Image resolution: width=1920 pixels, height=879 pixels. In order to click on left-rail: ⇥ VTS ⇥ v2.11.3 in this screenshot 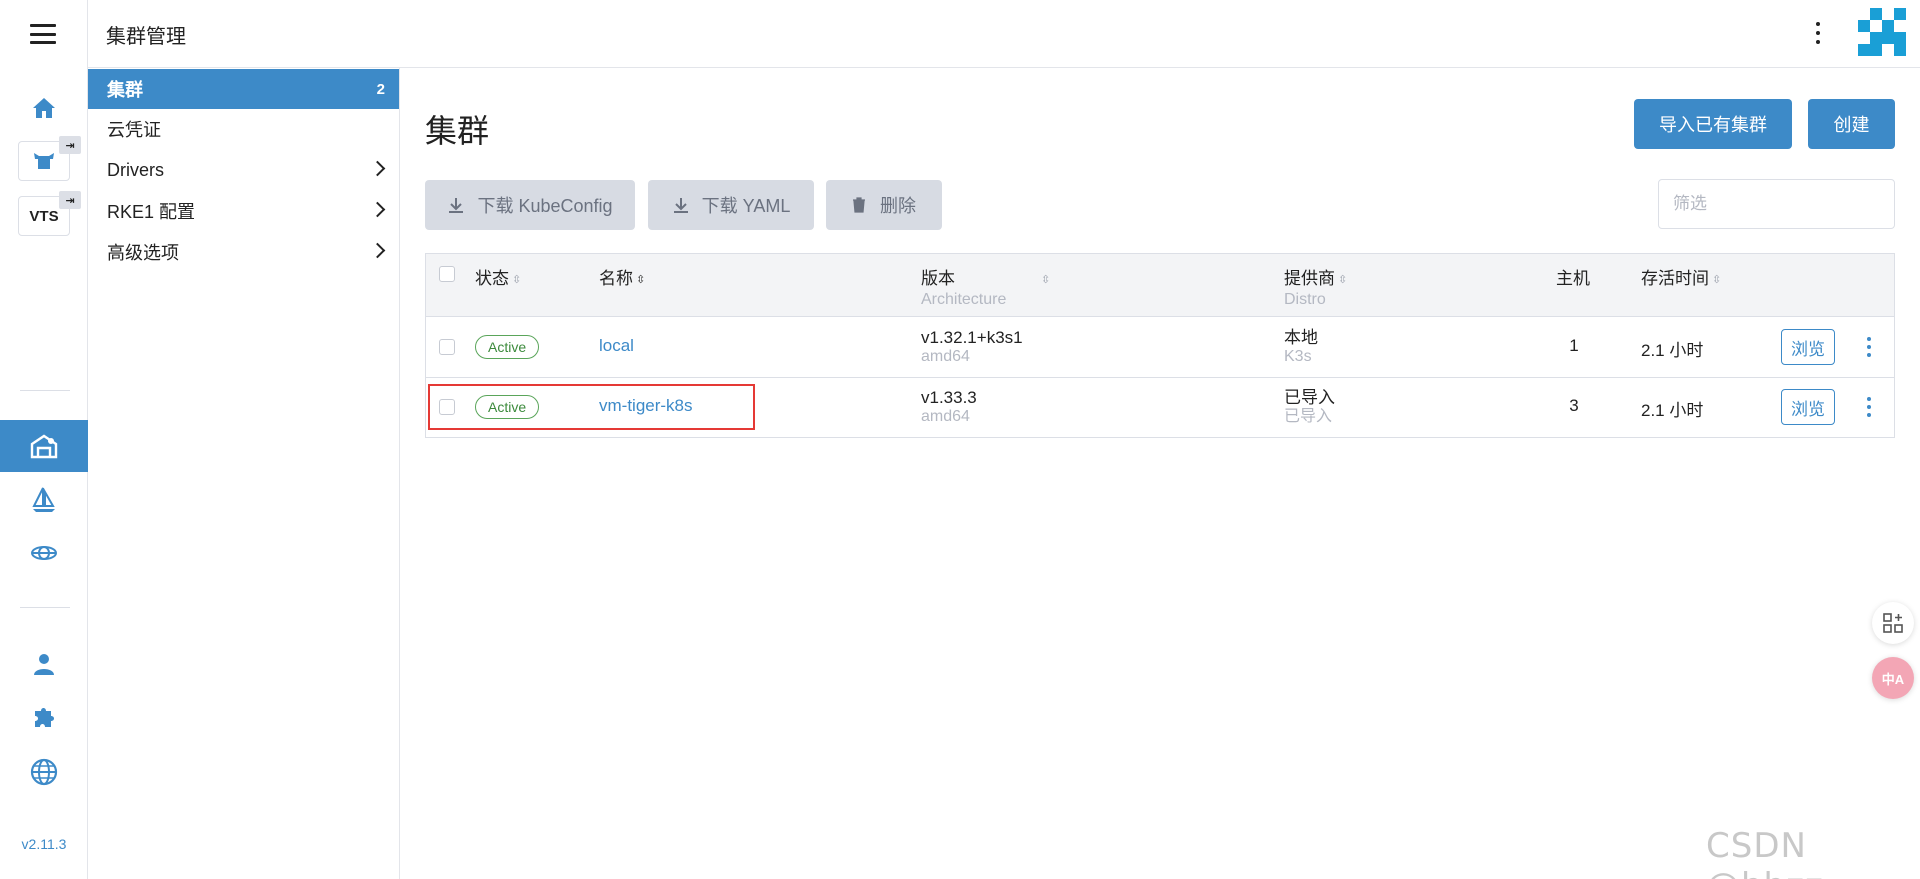, I will do `click(44, 439)`.